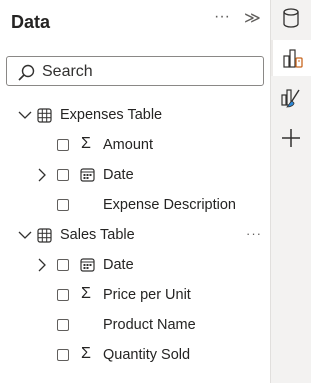  I want to click on field-row: Σ Price per Unit, so click(135, 295).